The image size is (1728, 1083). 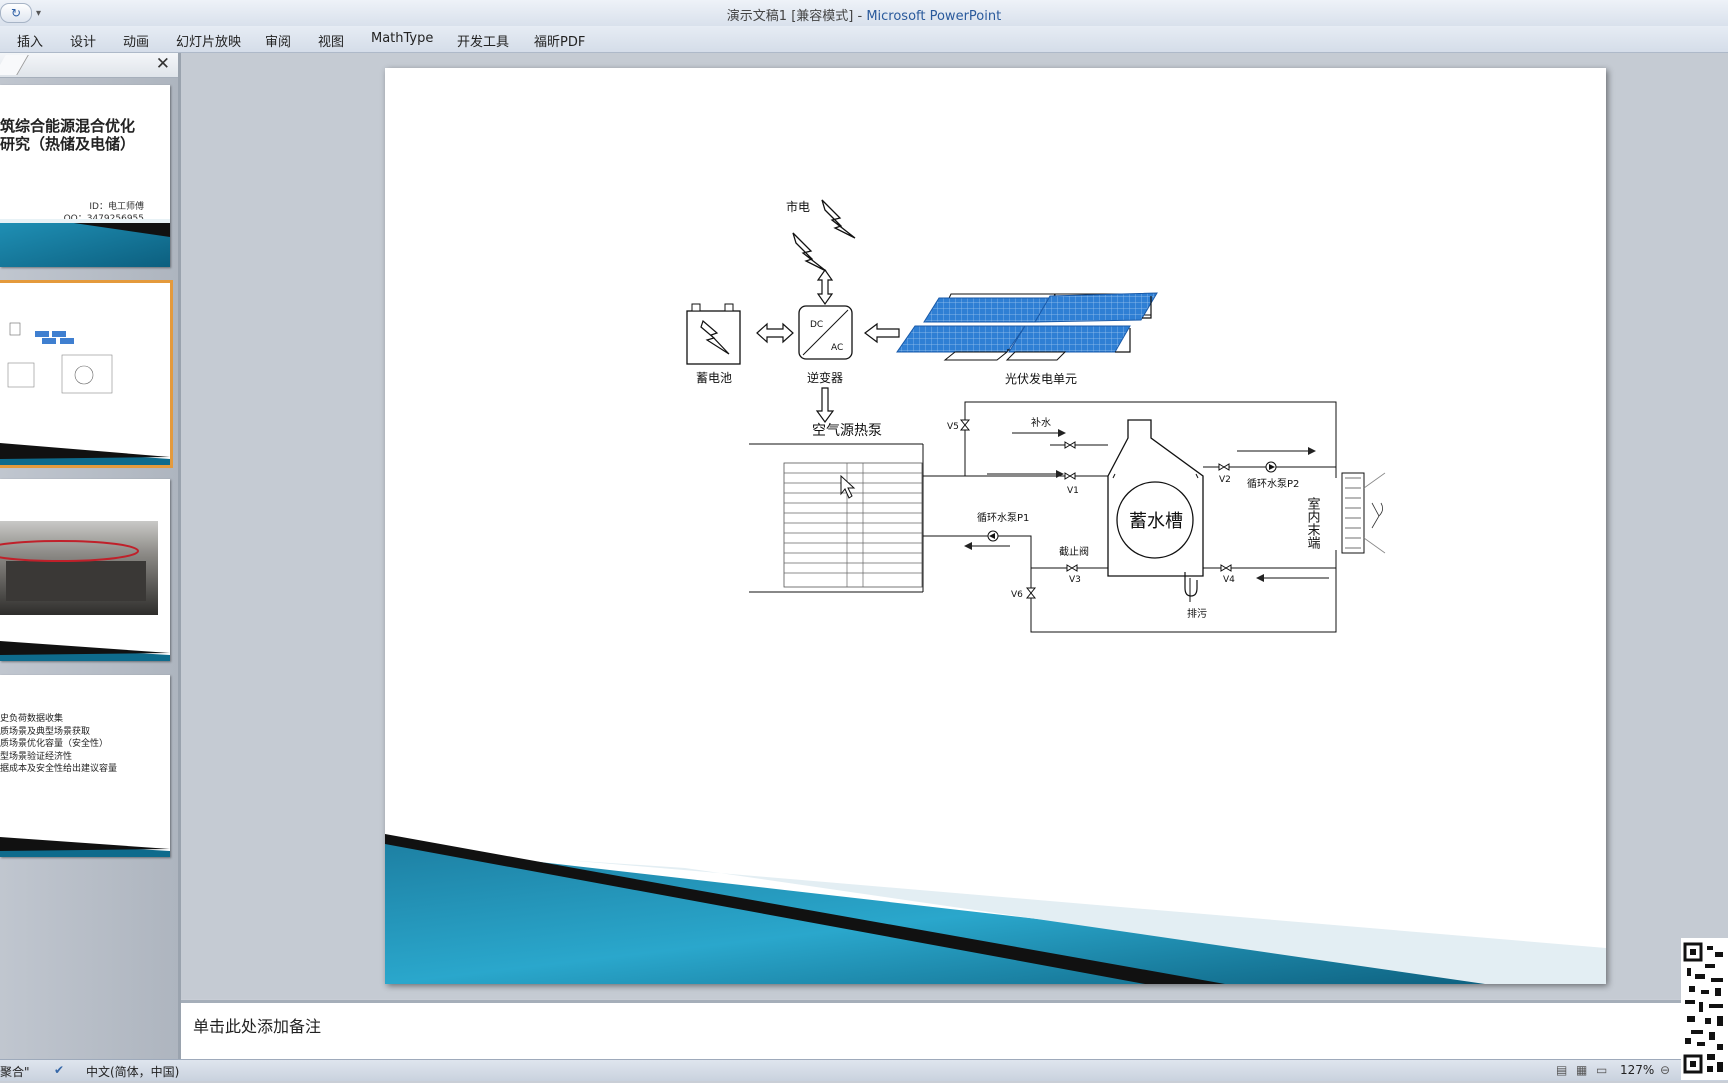 I want to click on tab-slideshow: 幻灯片放映, so click(x=208, y=40).